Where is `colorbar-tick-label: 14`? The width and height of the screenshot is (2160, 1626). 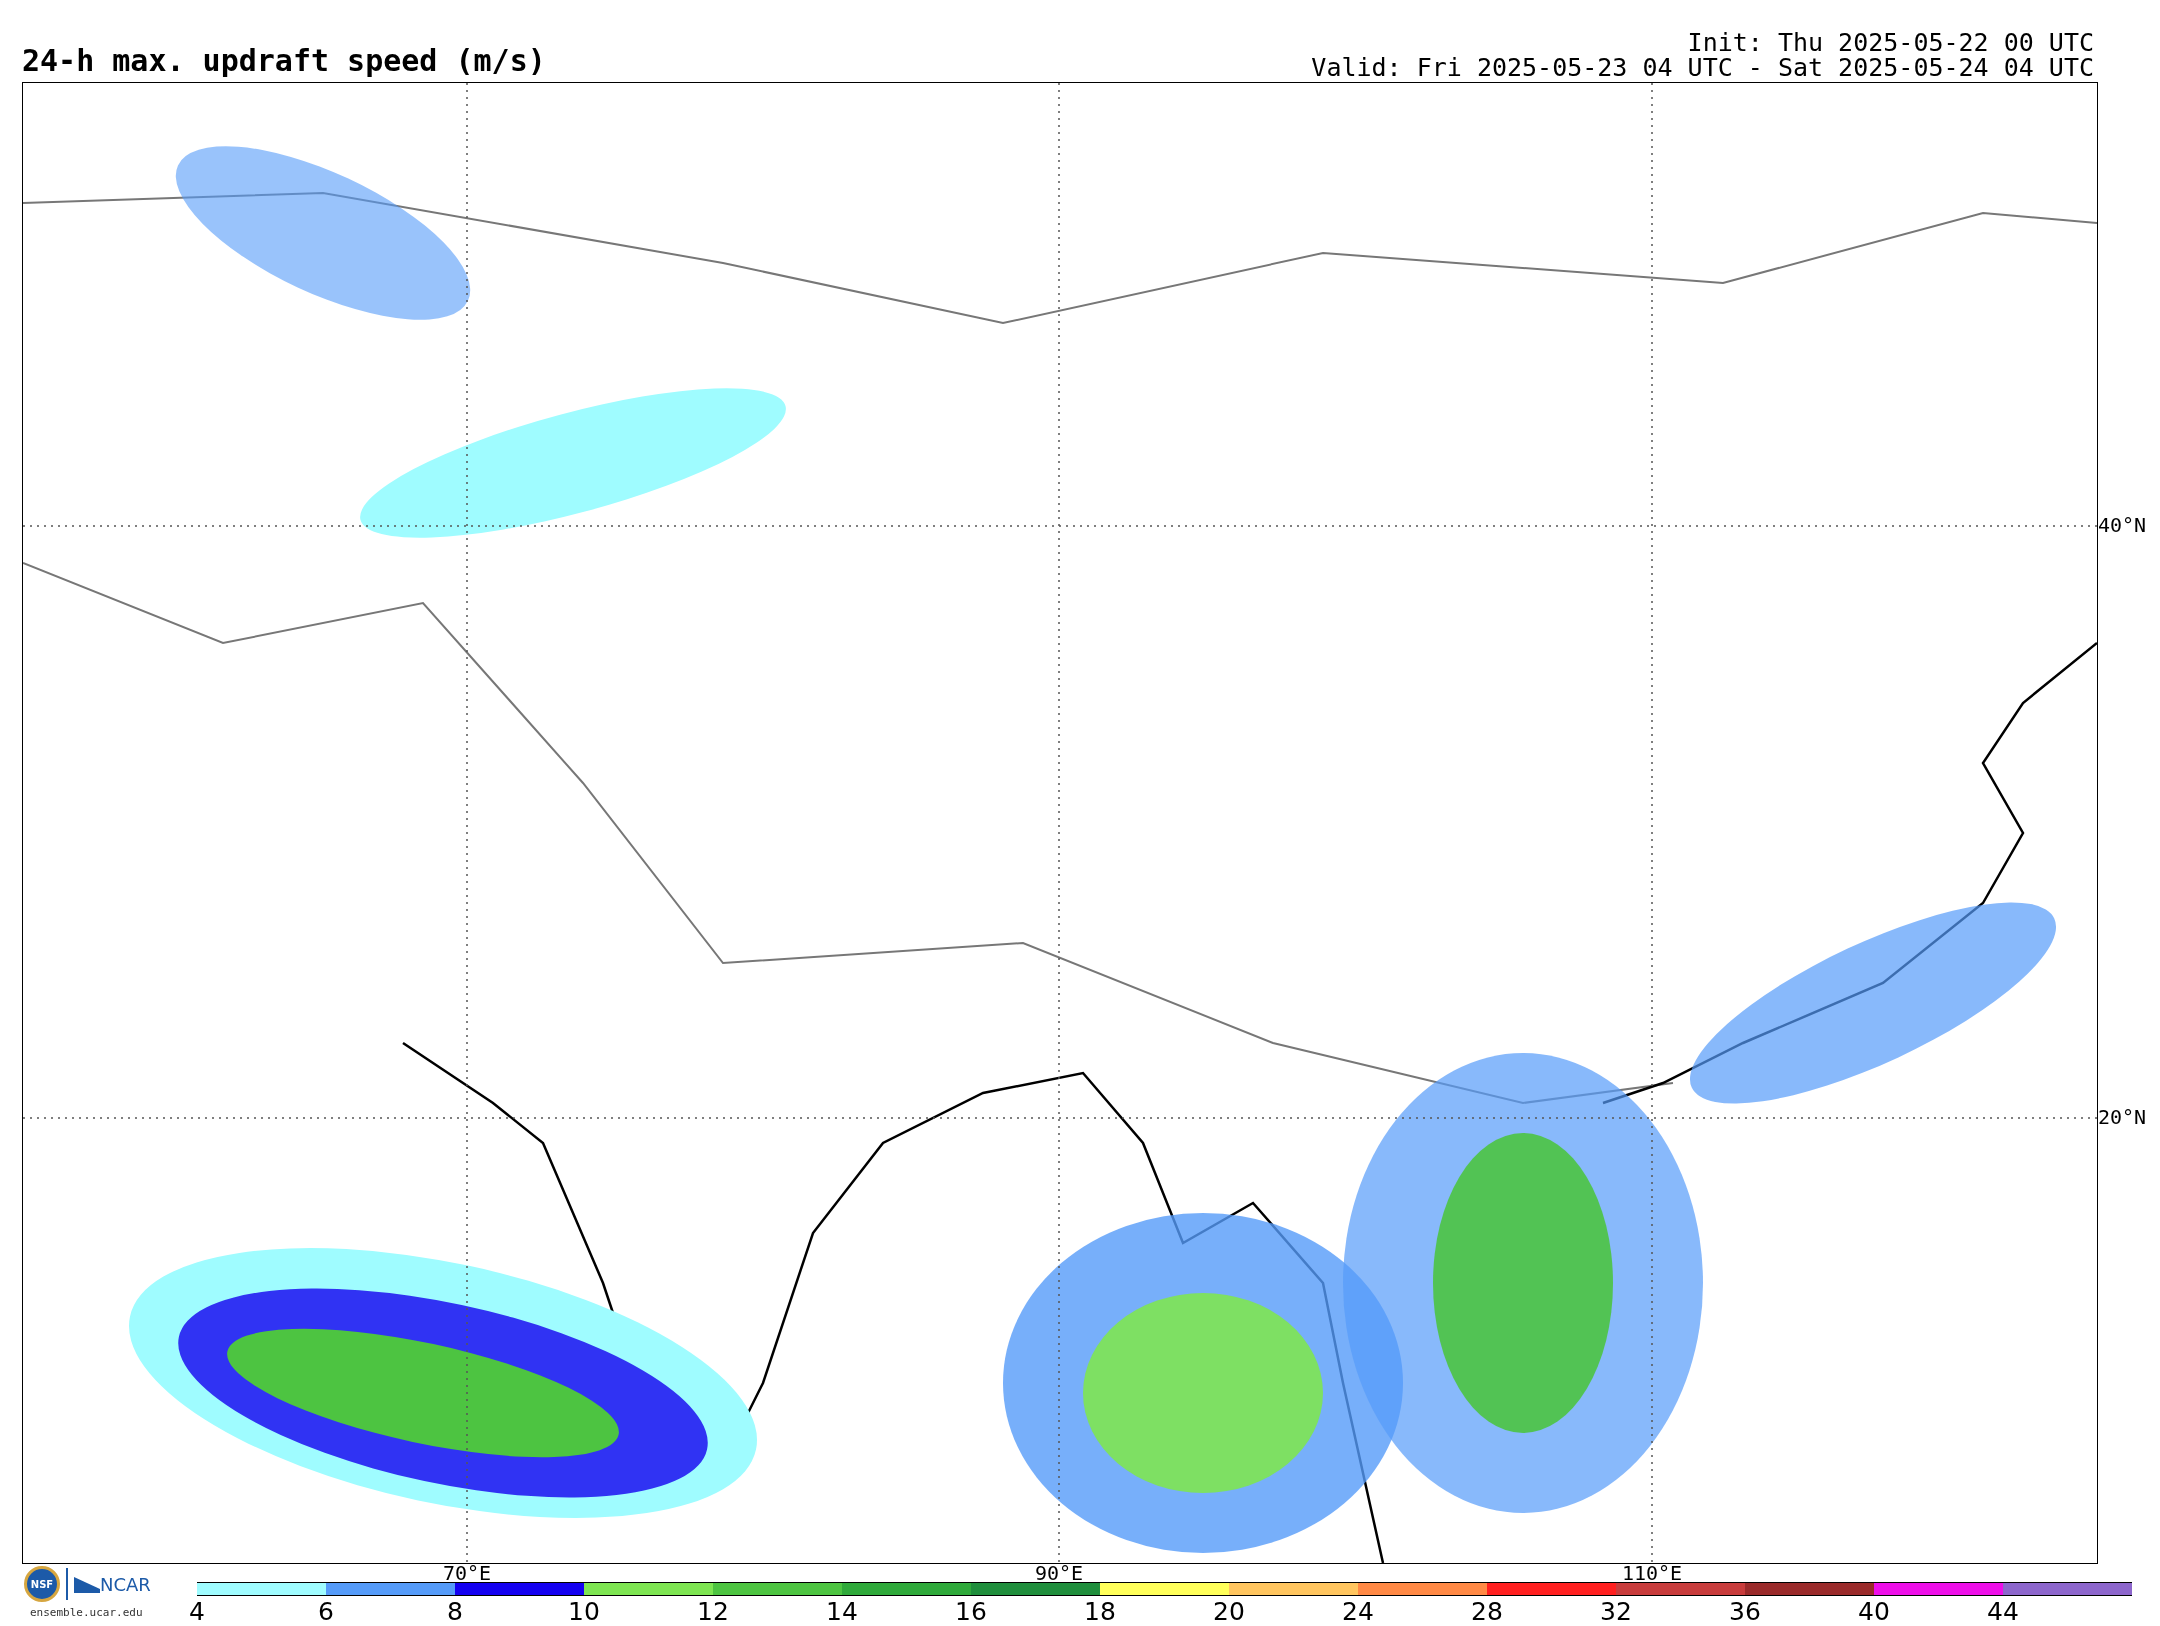 colorbar-tick-label: 14 is located at coordinates (842, 1612).